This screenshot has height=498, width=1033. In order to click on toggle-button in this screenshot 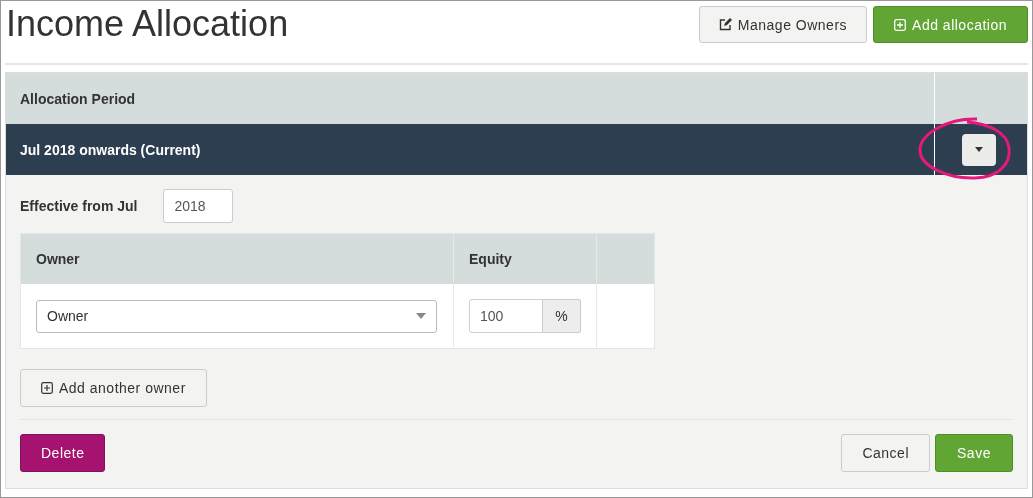, I will do `click(979, 149)`.